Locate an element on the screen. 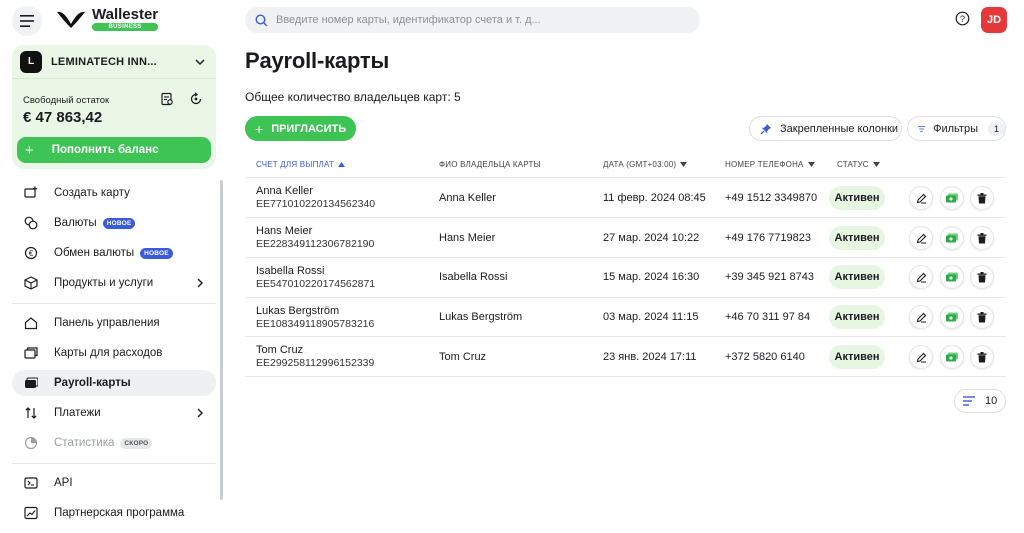  column-header-owner: ФИО ВЛАДЕЛЬЦА КАРТЫ is located at coordinates (490, 164).